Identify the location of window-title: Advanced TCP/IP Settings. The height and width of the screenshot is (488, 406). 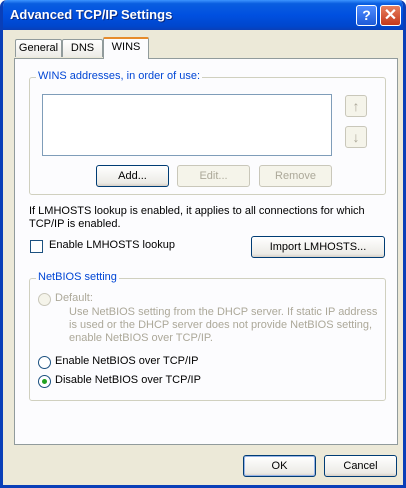
(91, 14).